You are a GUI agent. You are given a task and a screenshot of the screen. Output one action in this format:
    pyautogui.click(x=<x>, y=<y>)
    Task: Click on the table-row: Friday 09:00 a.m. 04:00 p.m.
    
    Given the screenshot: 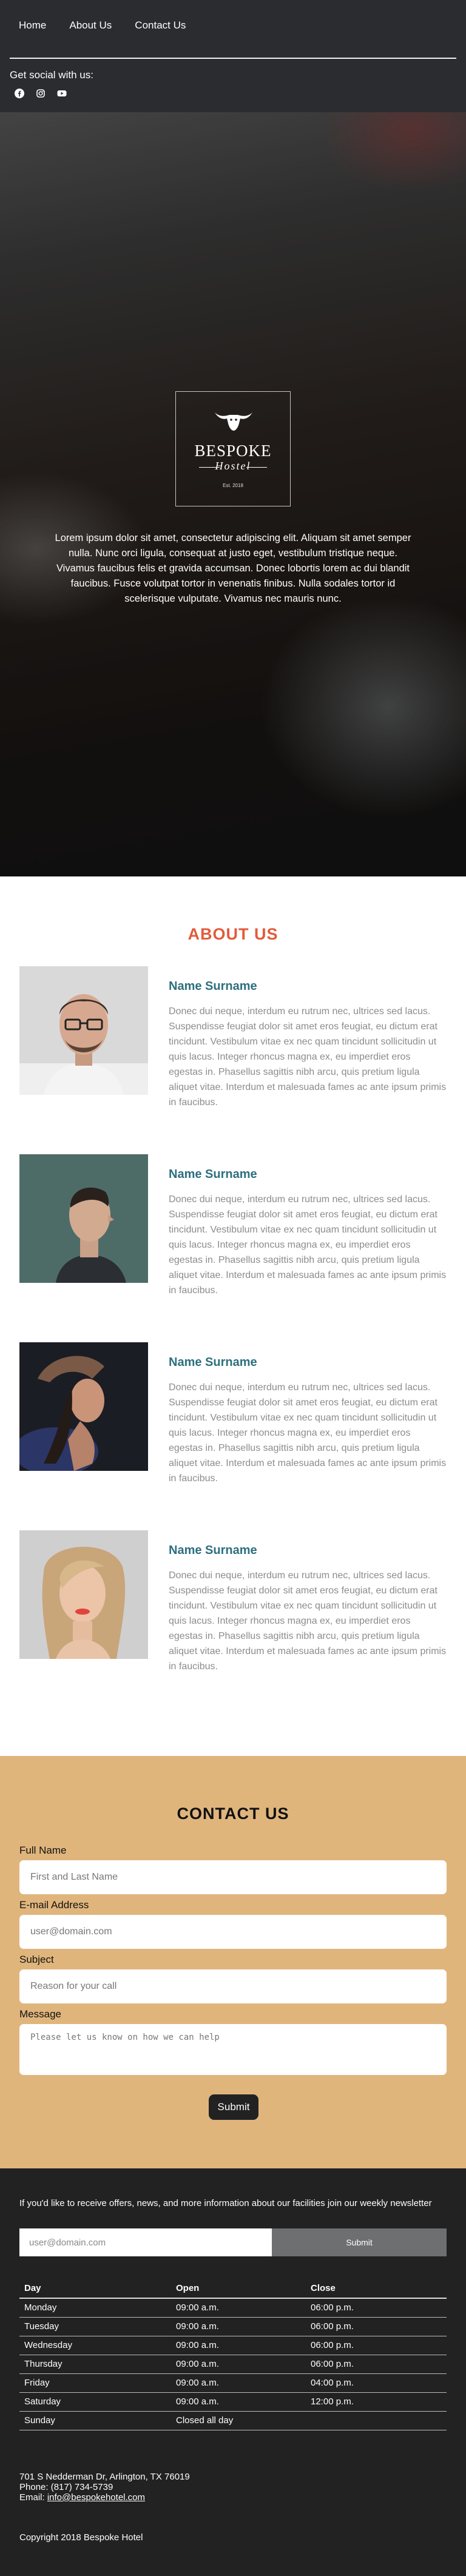 What is the action you would take?
    pyautogui.click(x=233, y=2383)
    